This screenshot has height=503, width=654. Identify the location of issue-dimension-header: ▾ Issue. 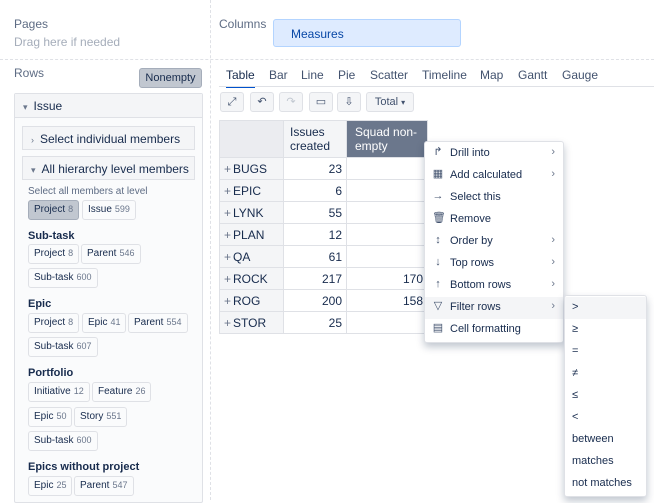
(108, 106).